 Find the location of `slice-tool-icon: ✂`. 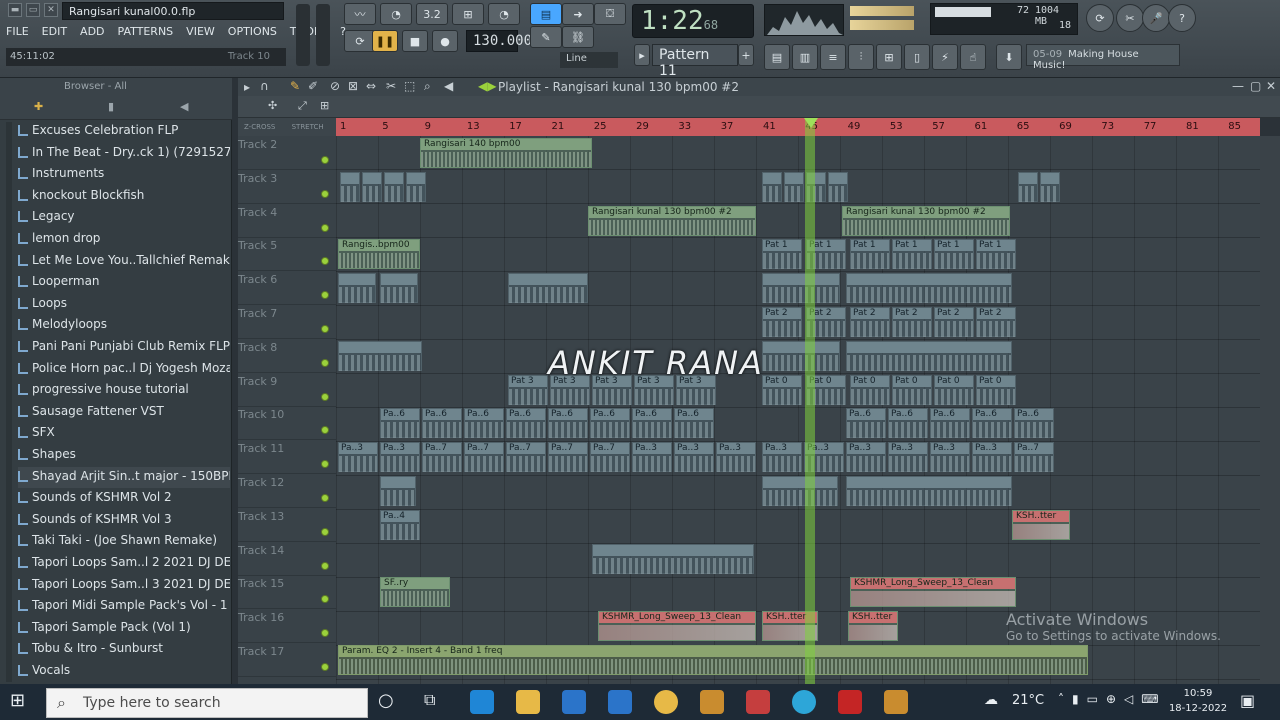

slice-tool-icon: ✂ is located at coordinates (391, 86).